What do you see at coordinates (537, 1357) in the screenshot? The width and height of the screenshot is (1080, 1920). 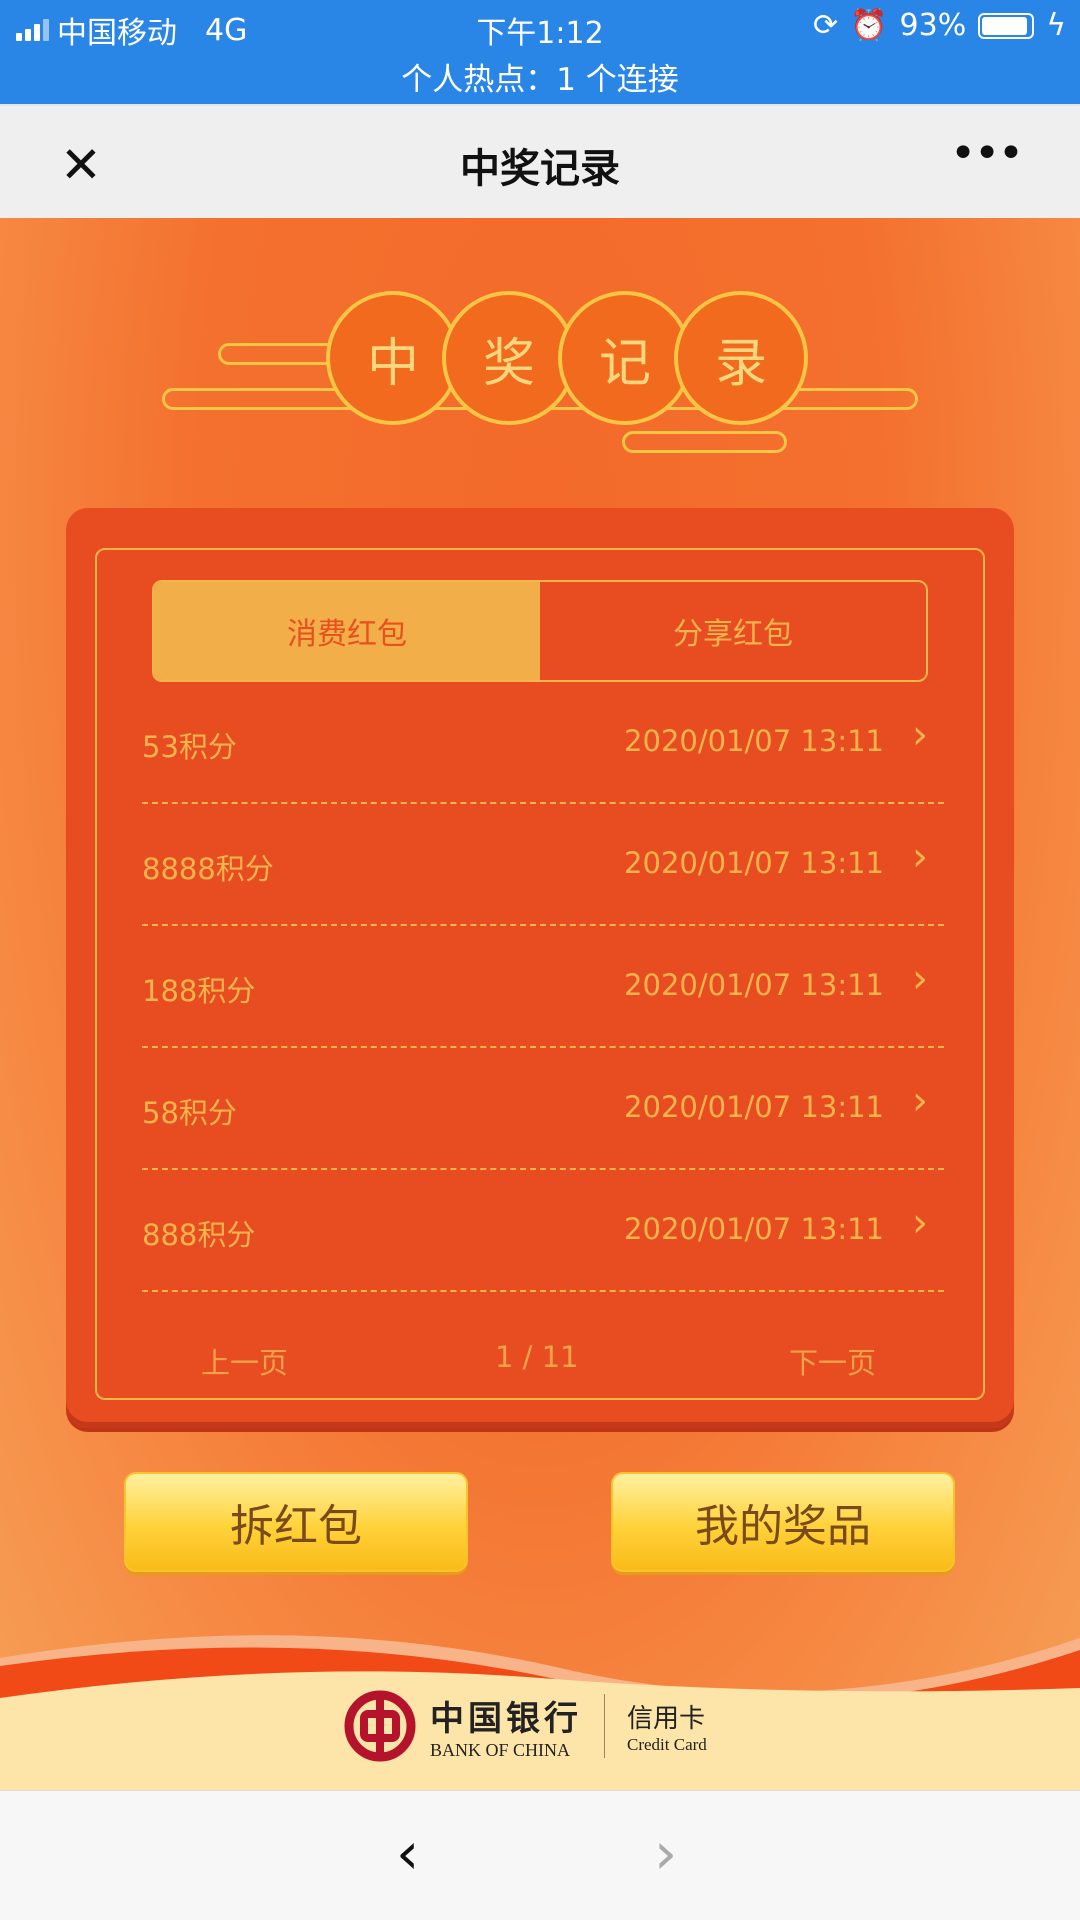 I see `page-indicator: 1 / 11` at bounding box center [537, 1357].